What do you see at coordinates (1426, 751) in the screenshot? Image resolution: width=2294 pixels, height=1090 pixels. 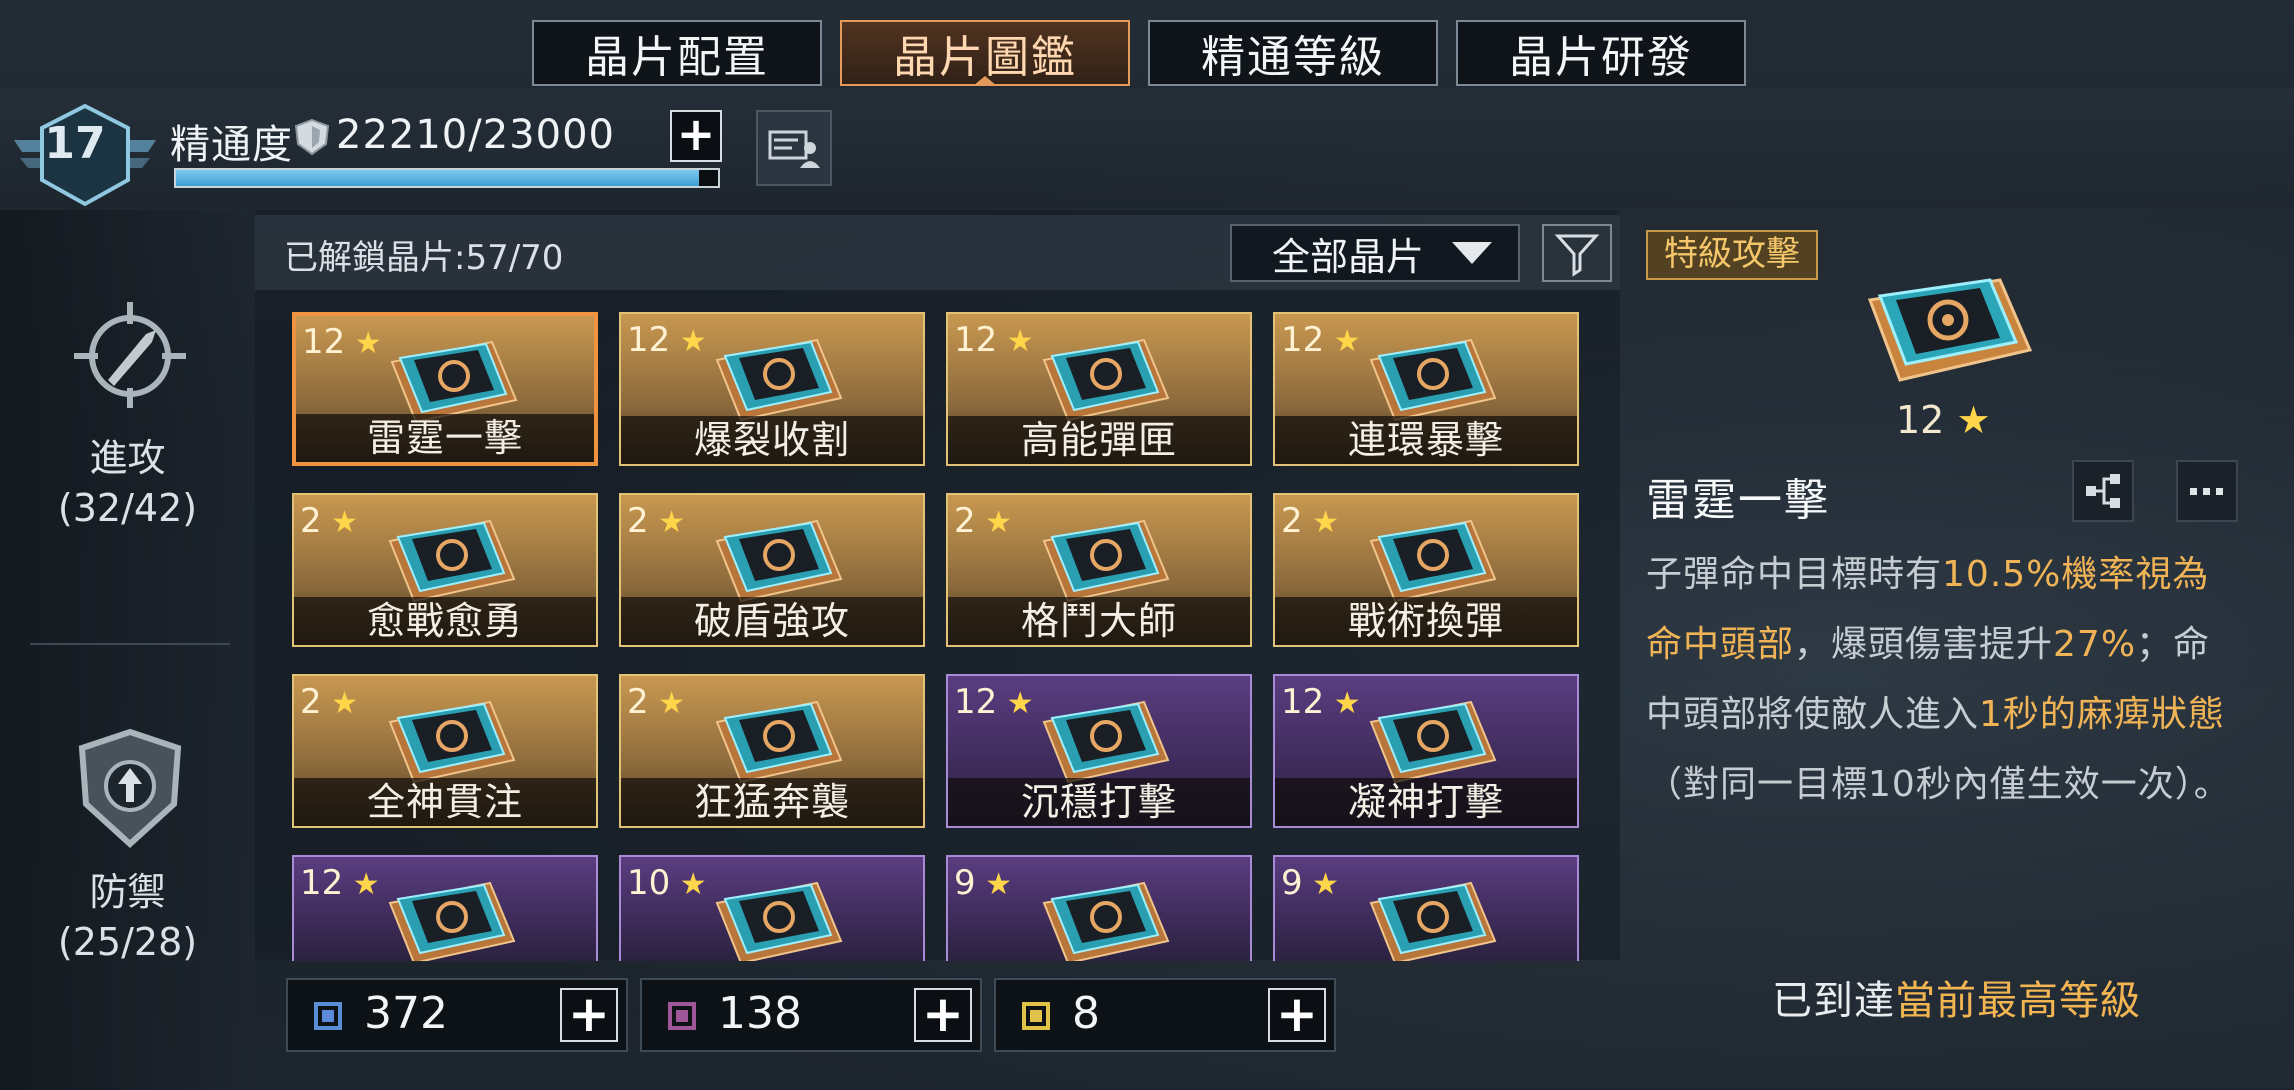 I see `chip-tile: 12 ★ 凝神打擊` at bounding box center [1426, 751].